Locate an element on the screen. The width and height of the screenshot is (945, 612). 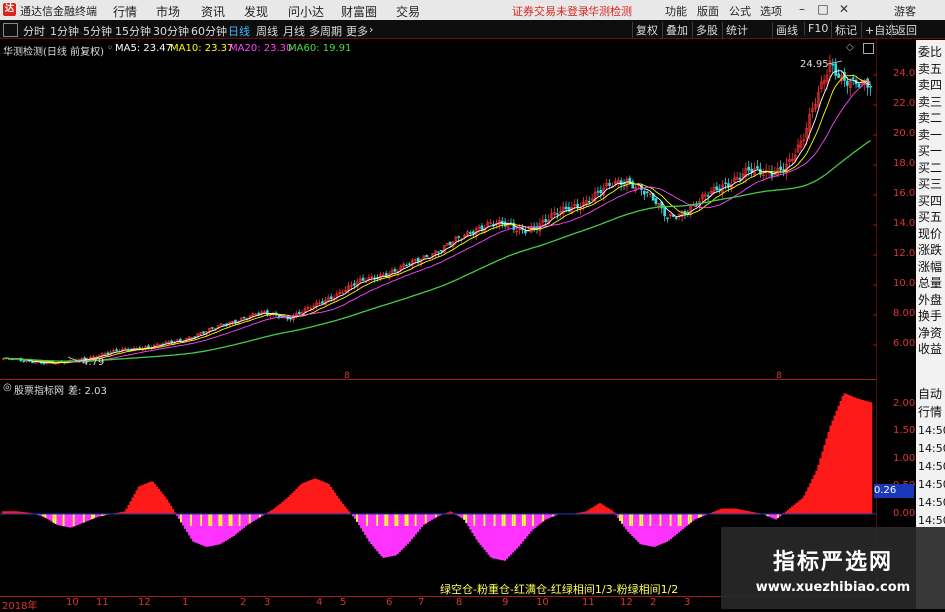
menu-gongneng: 功能 is located at coordinates (676, 11).